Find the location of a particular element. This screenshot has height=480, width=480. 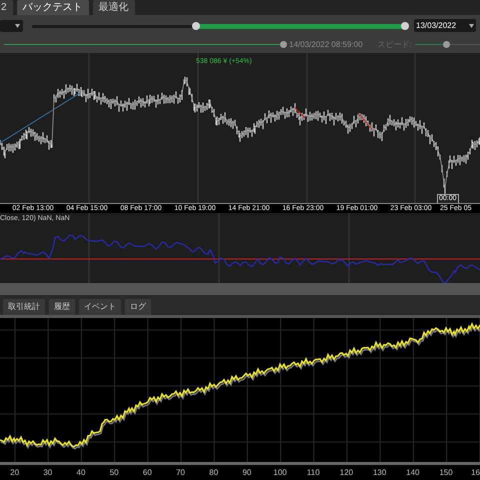

tab: 履歴 is located at coordinates (62, 307).